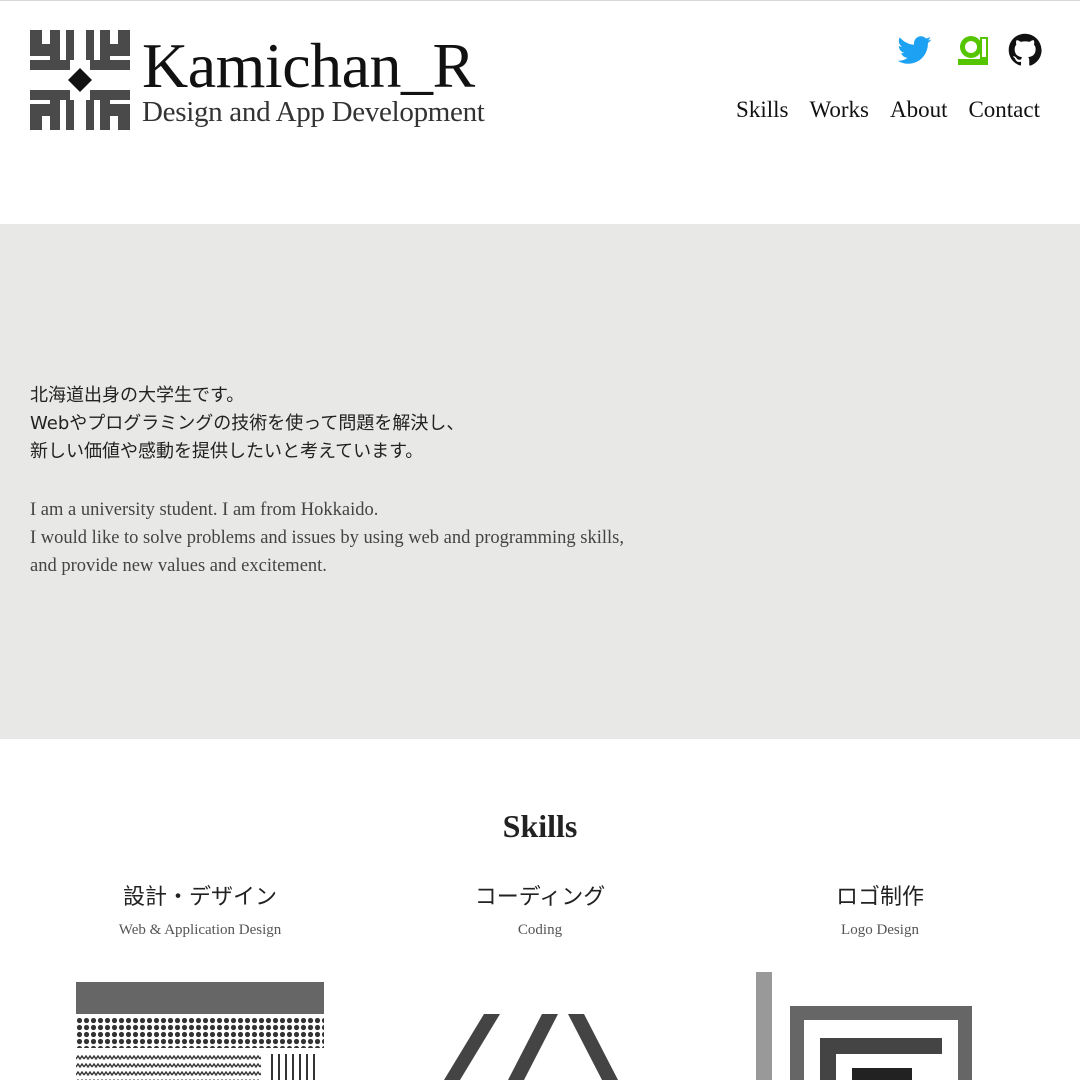  I want to click on design-illustration-icon, so click(200, 1031).